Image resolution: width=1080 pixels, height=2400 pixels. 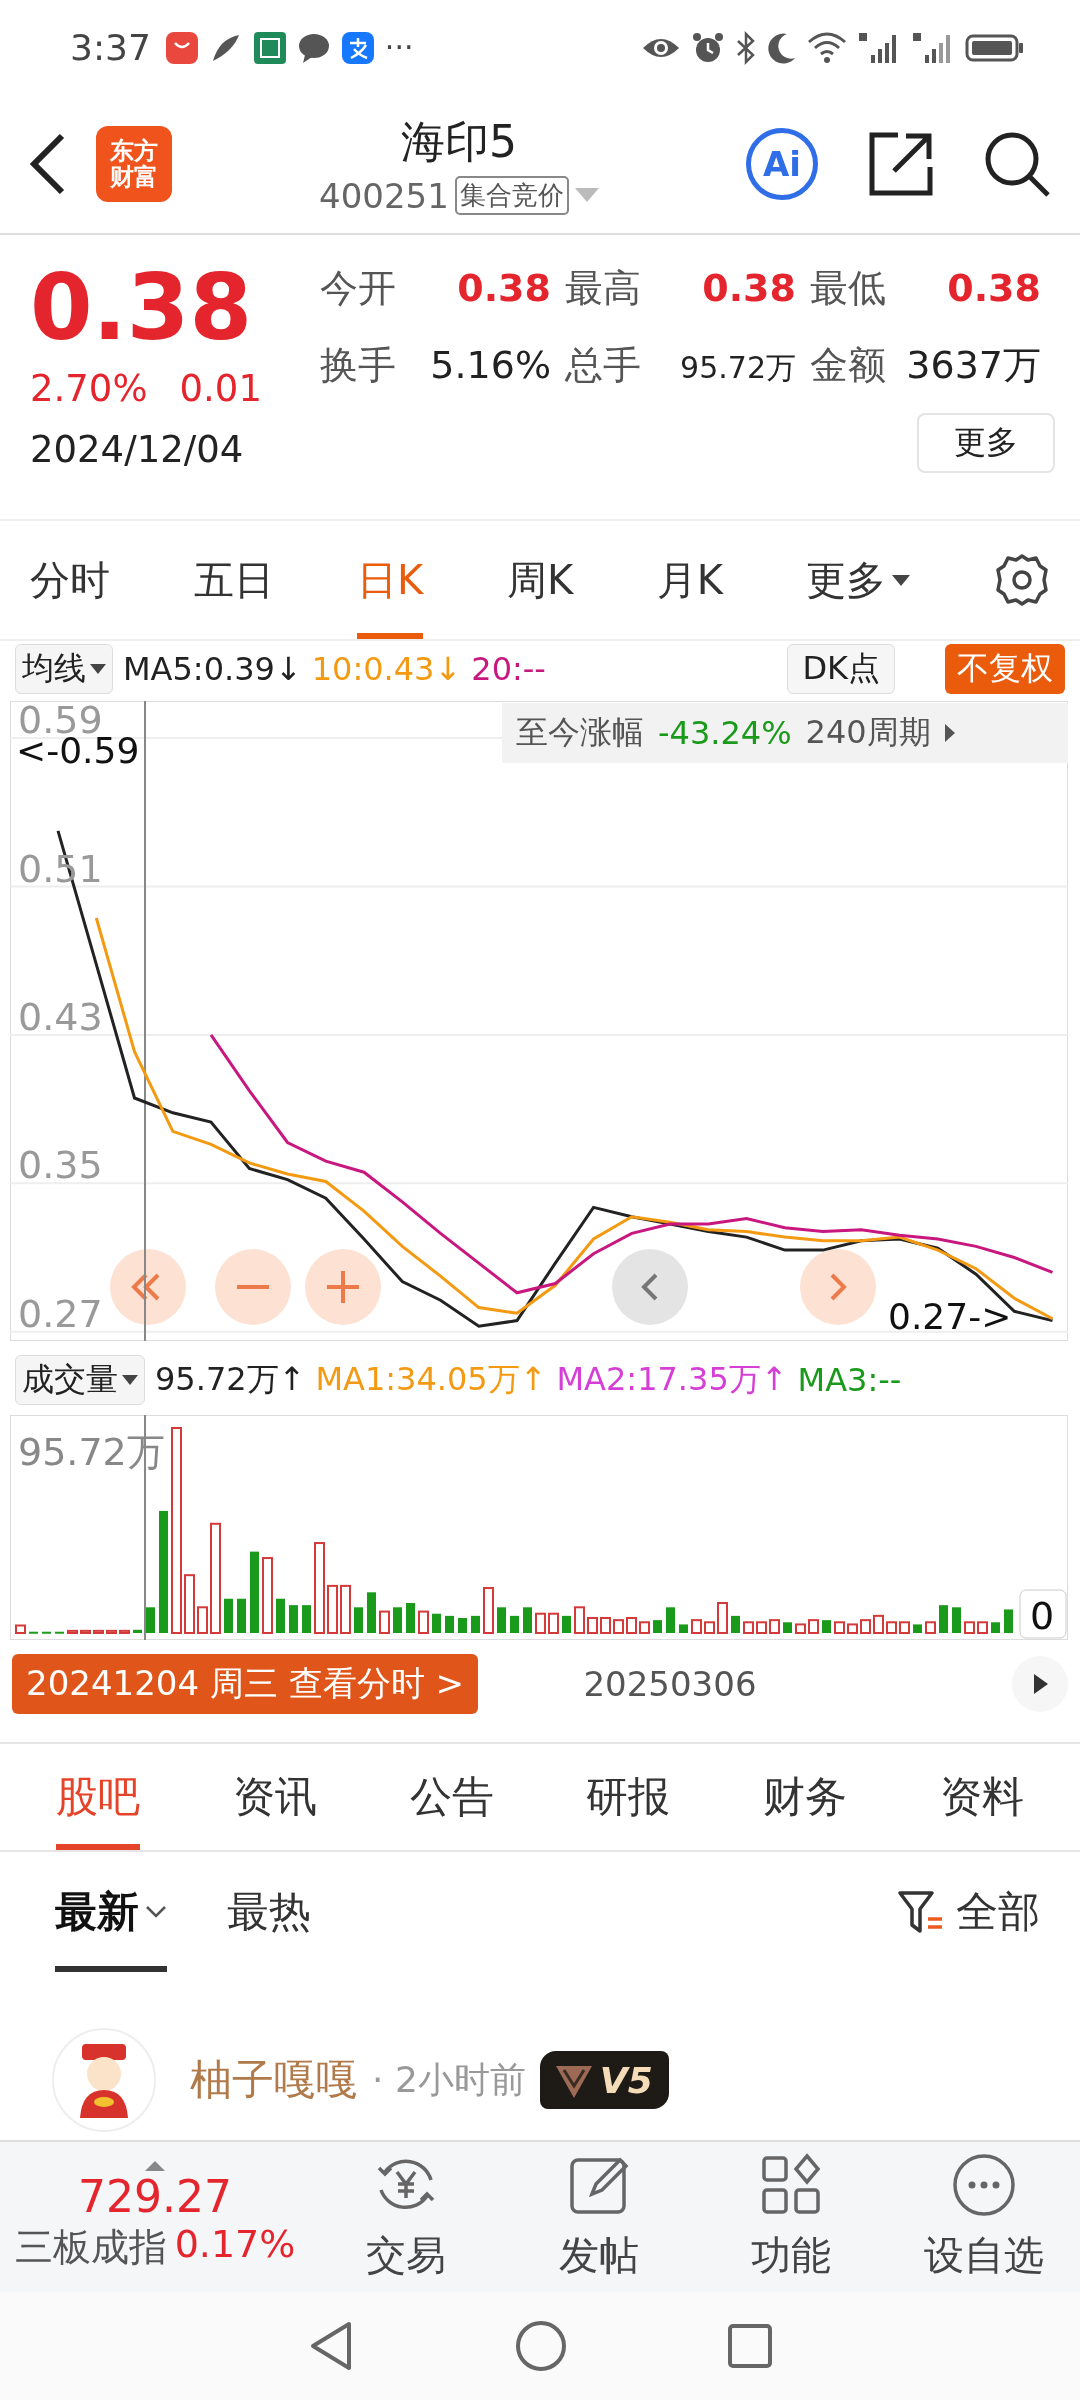 I want to click on stock-code: 400251, so click(x=384, y=195).